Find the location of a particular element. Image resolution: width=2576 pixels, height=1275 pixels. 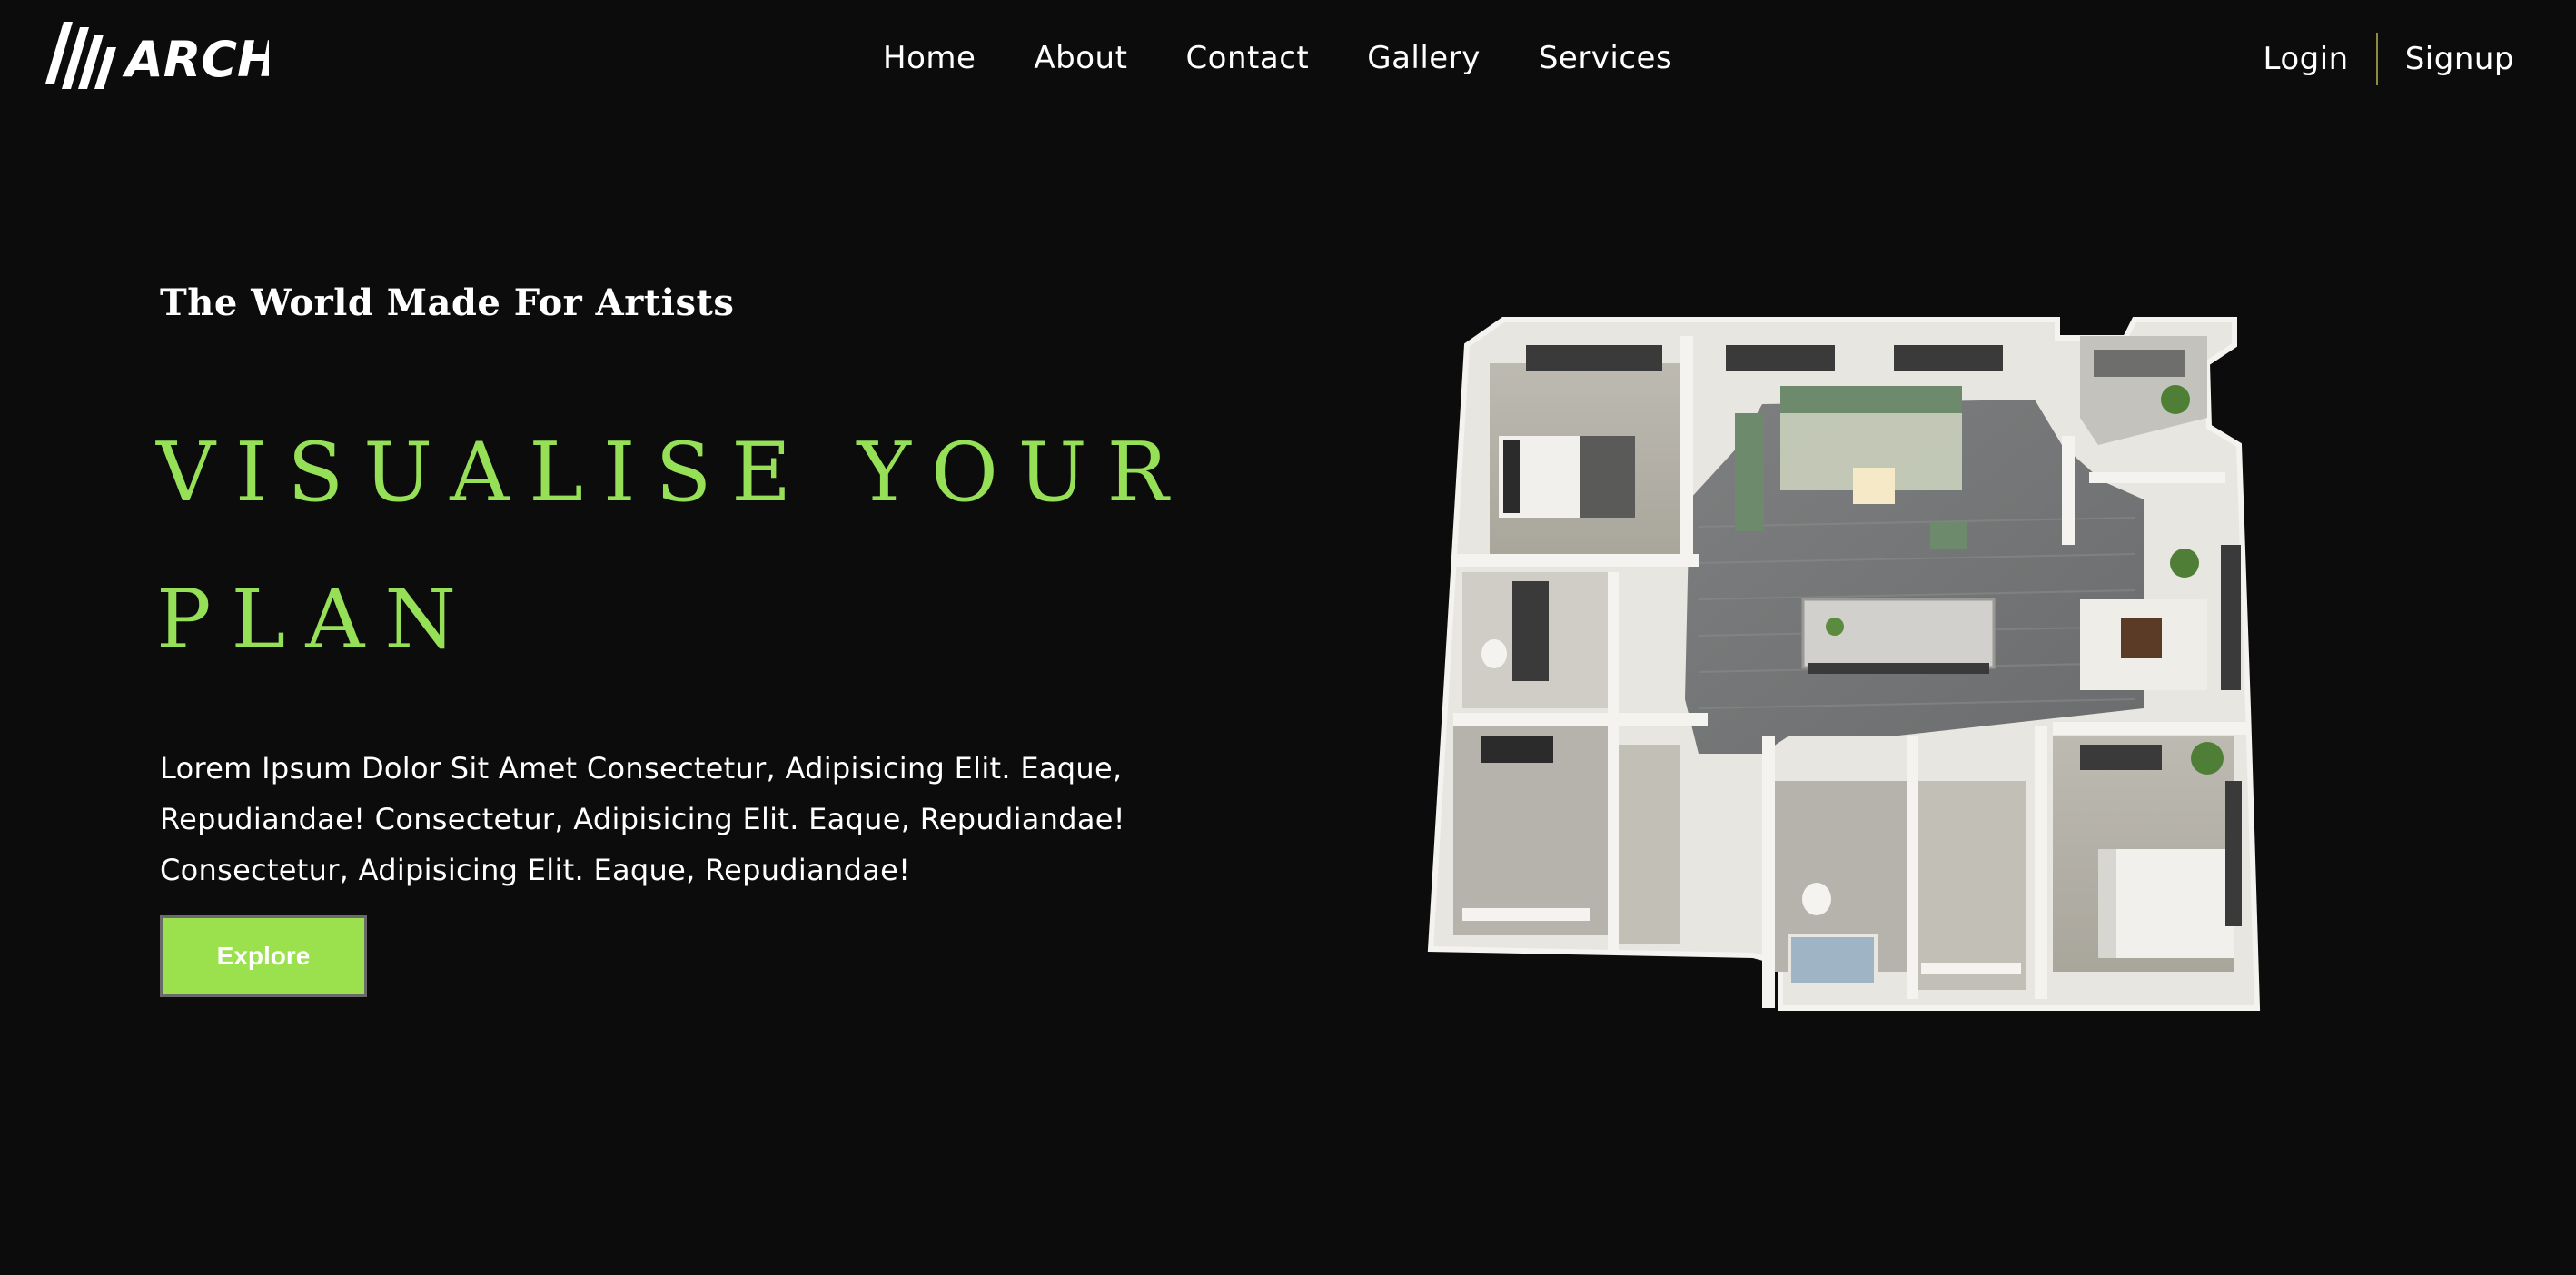

nav-contact: Contact is located at coordinates (1247, 58).